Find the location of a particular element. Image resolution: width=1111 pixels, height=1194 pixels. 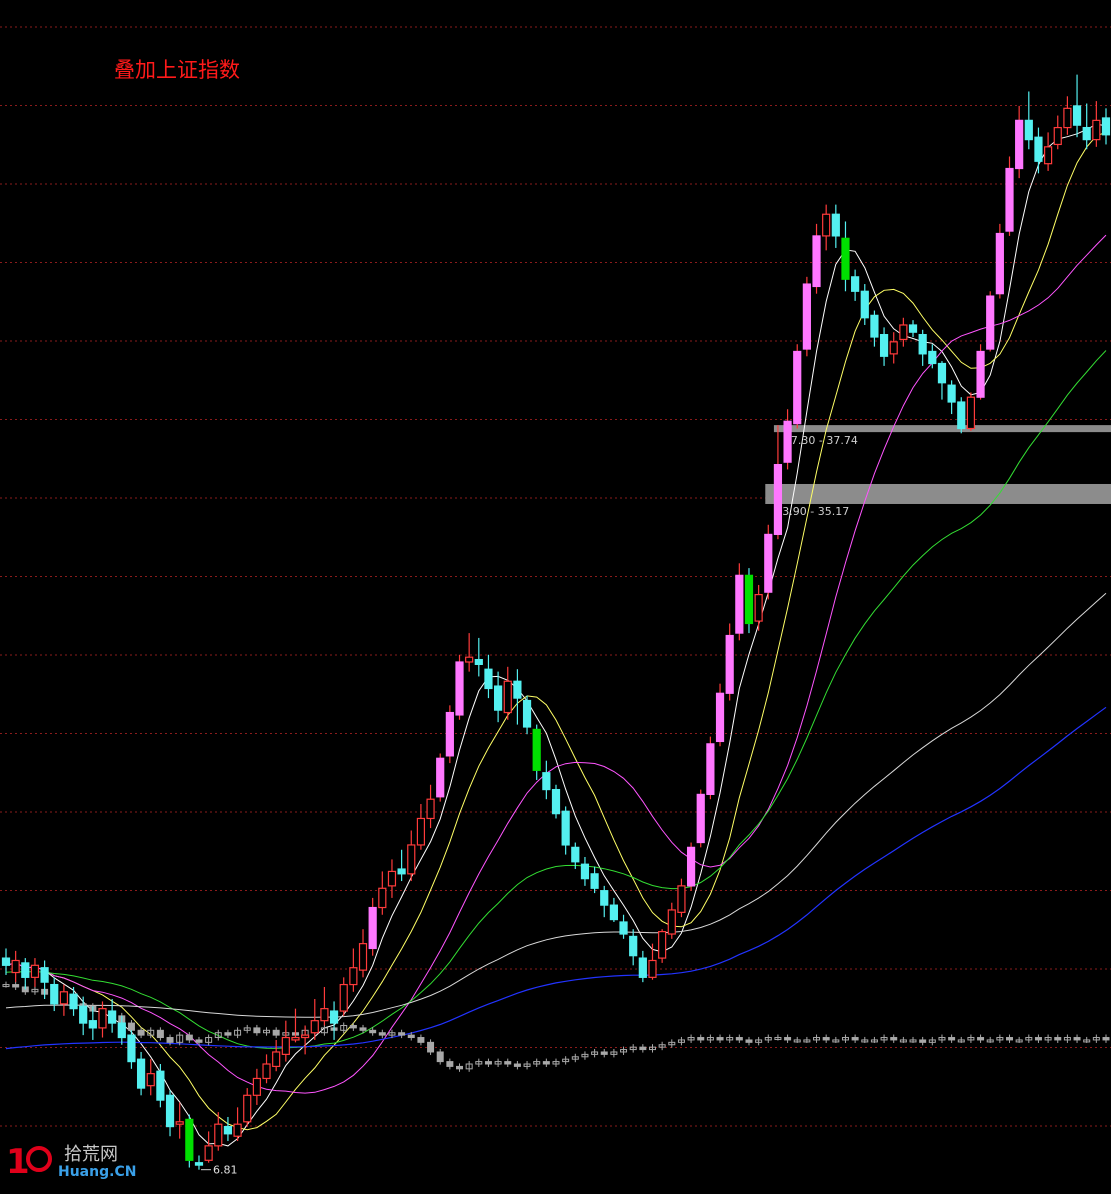

price-zone-band is located at coordinates (942, 429).